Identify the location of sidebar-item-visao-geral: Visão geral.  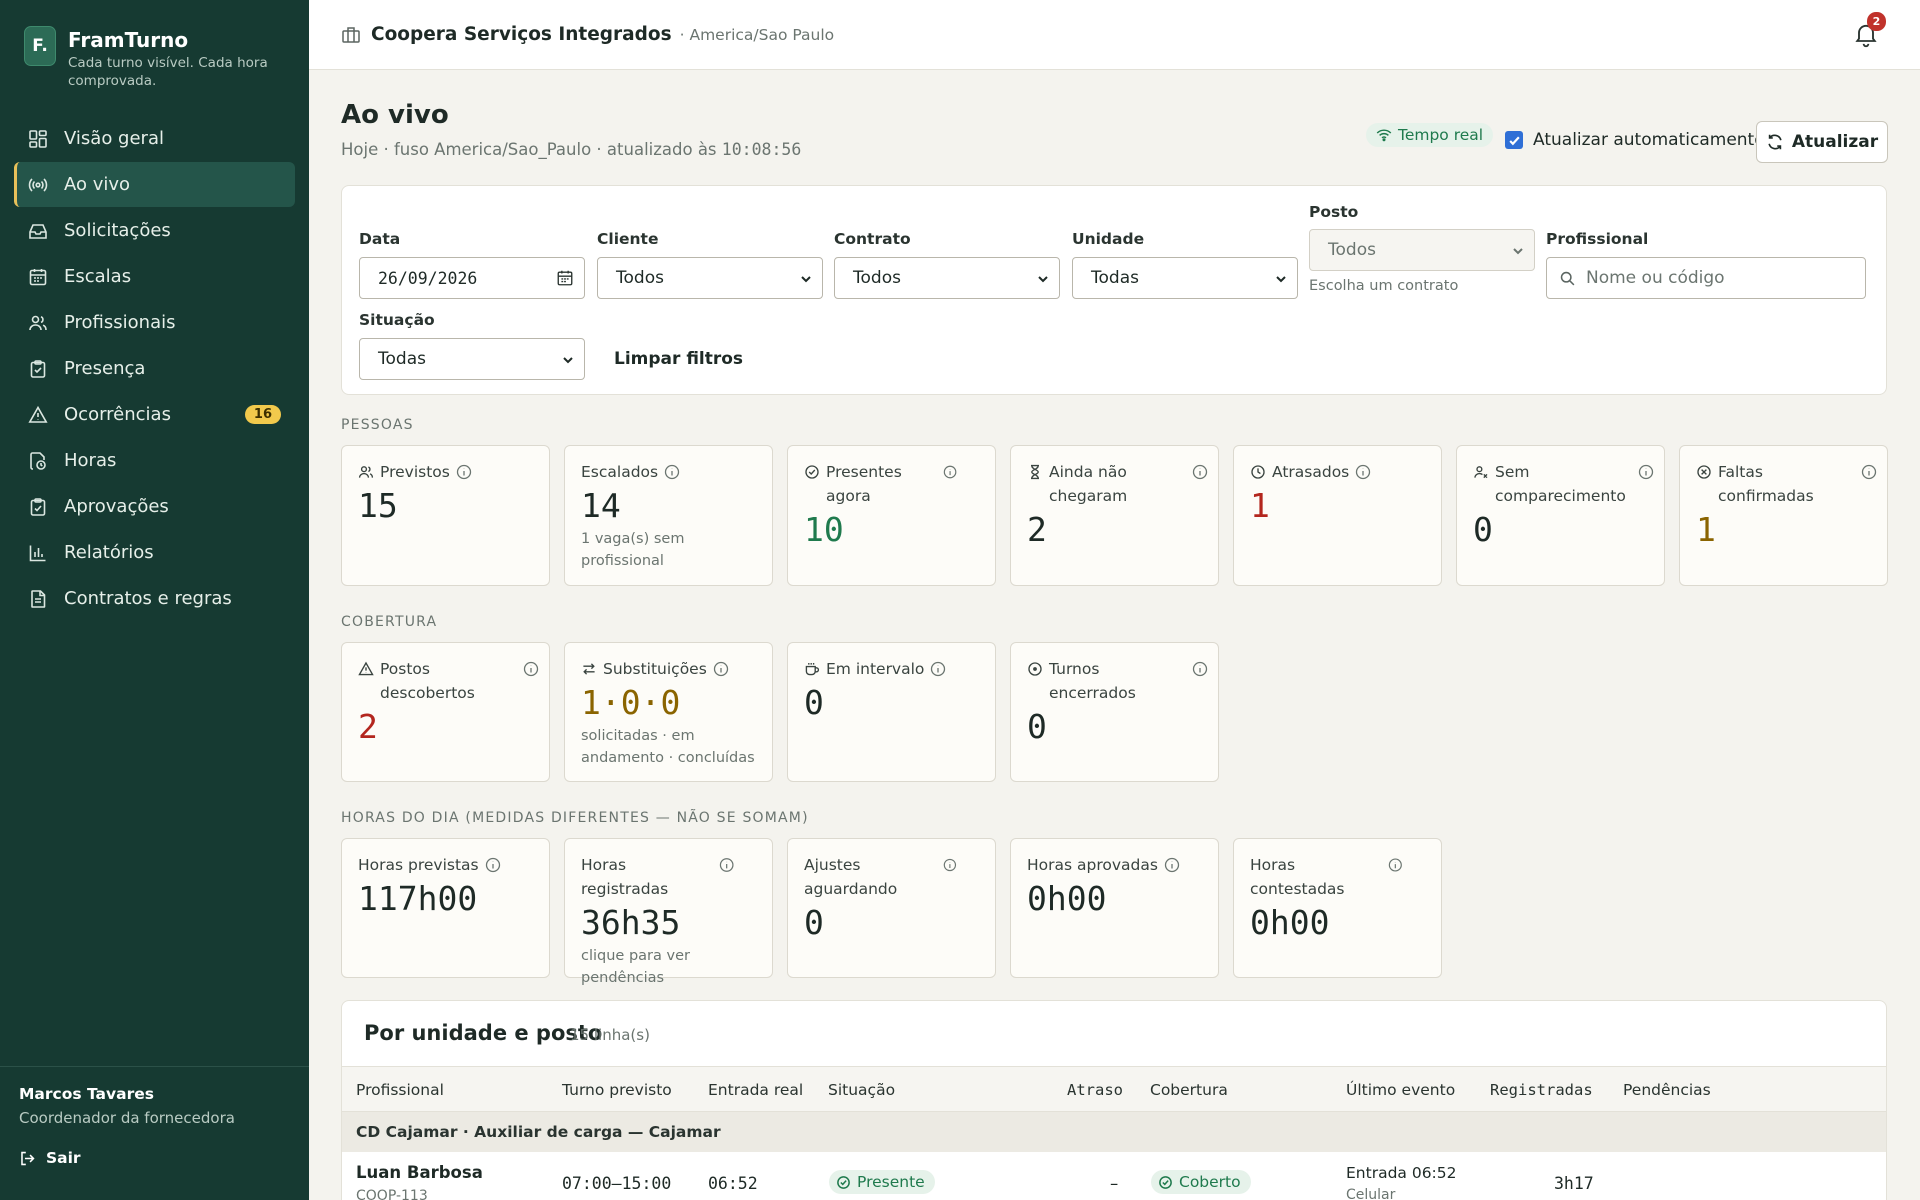
(154, 138).